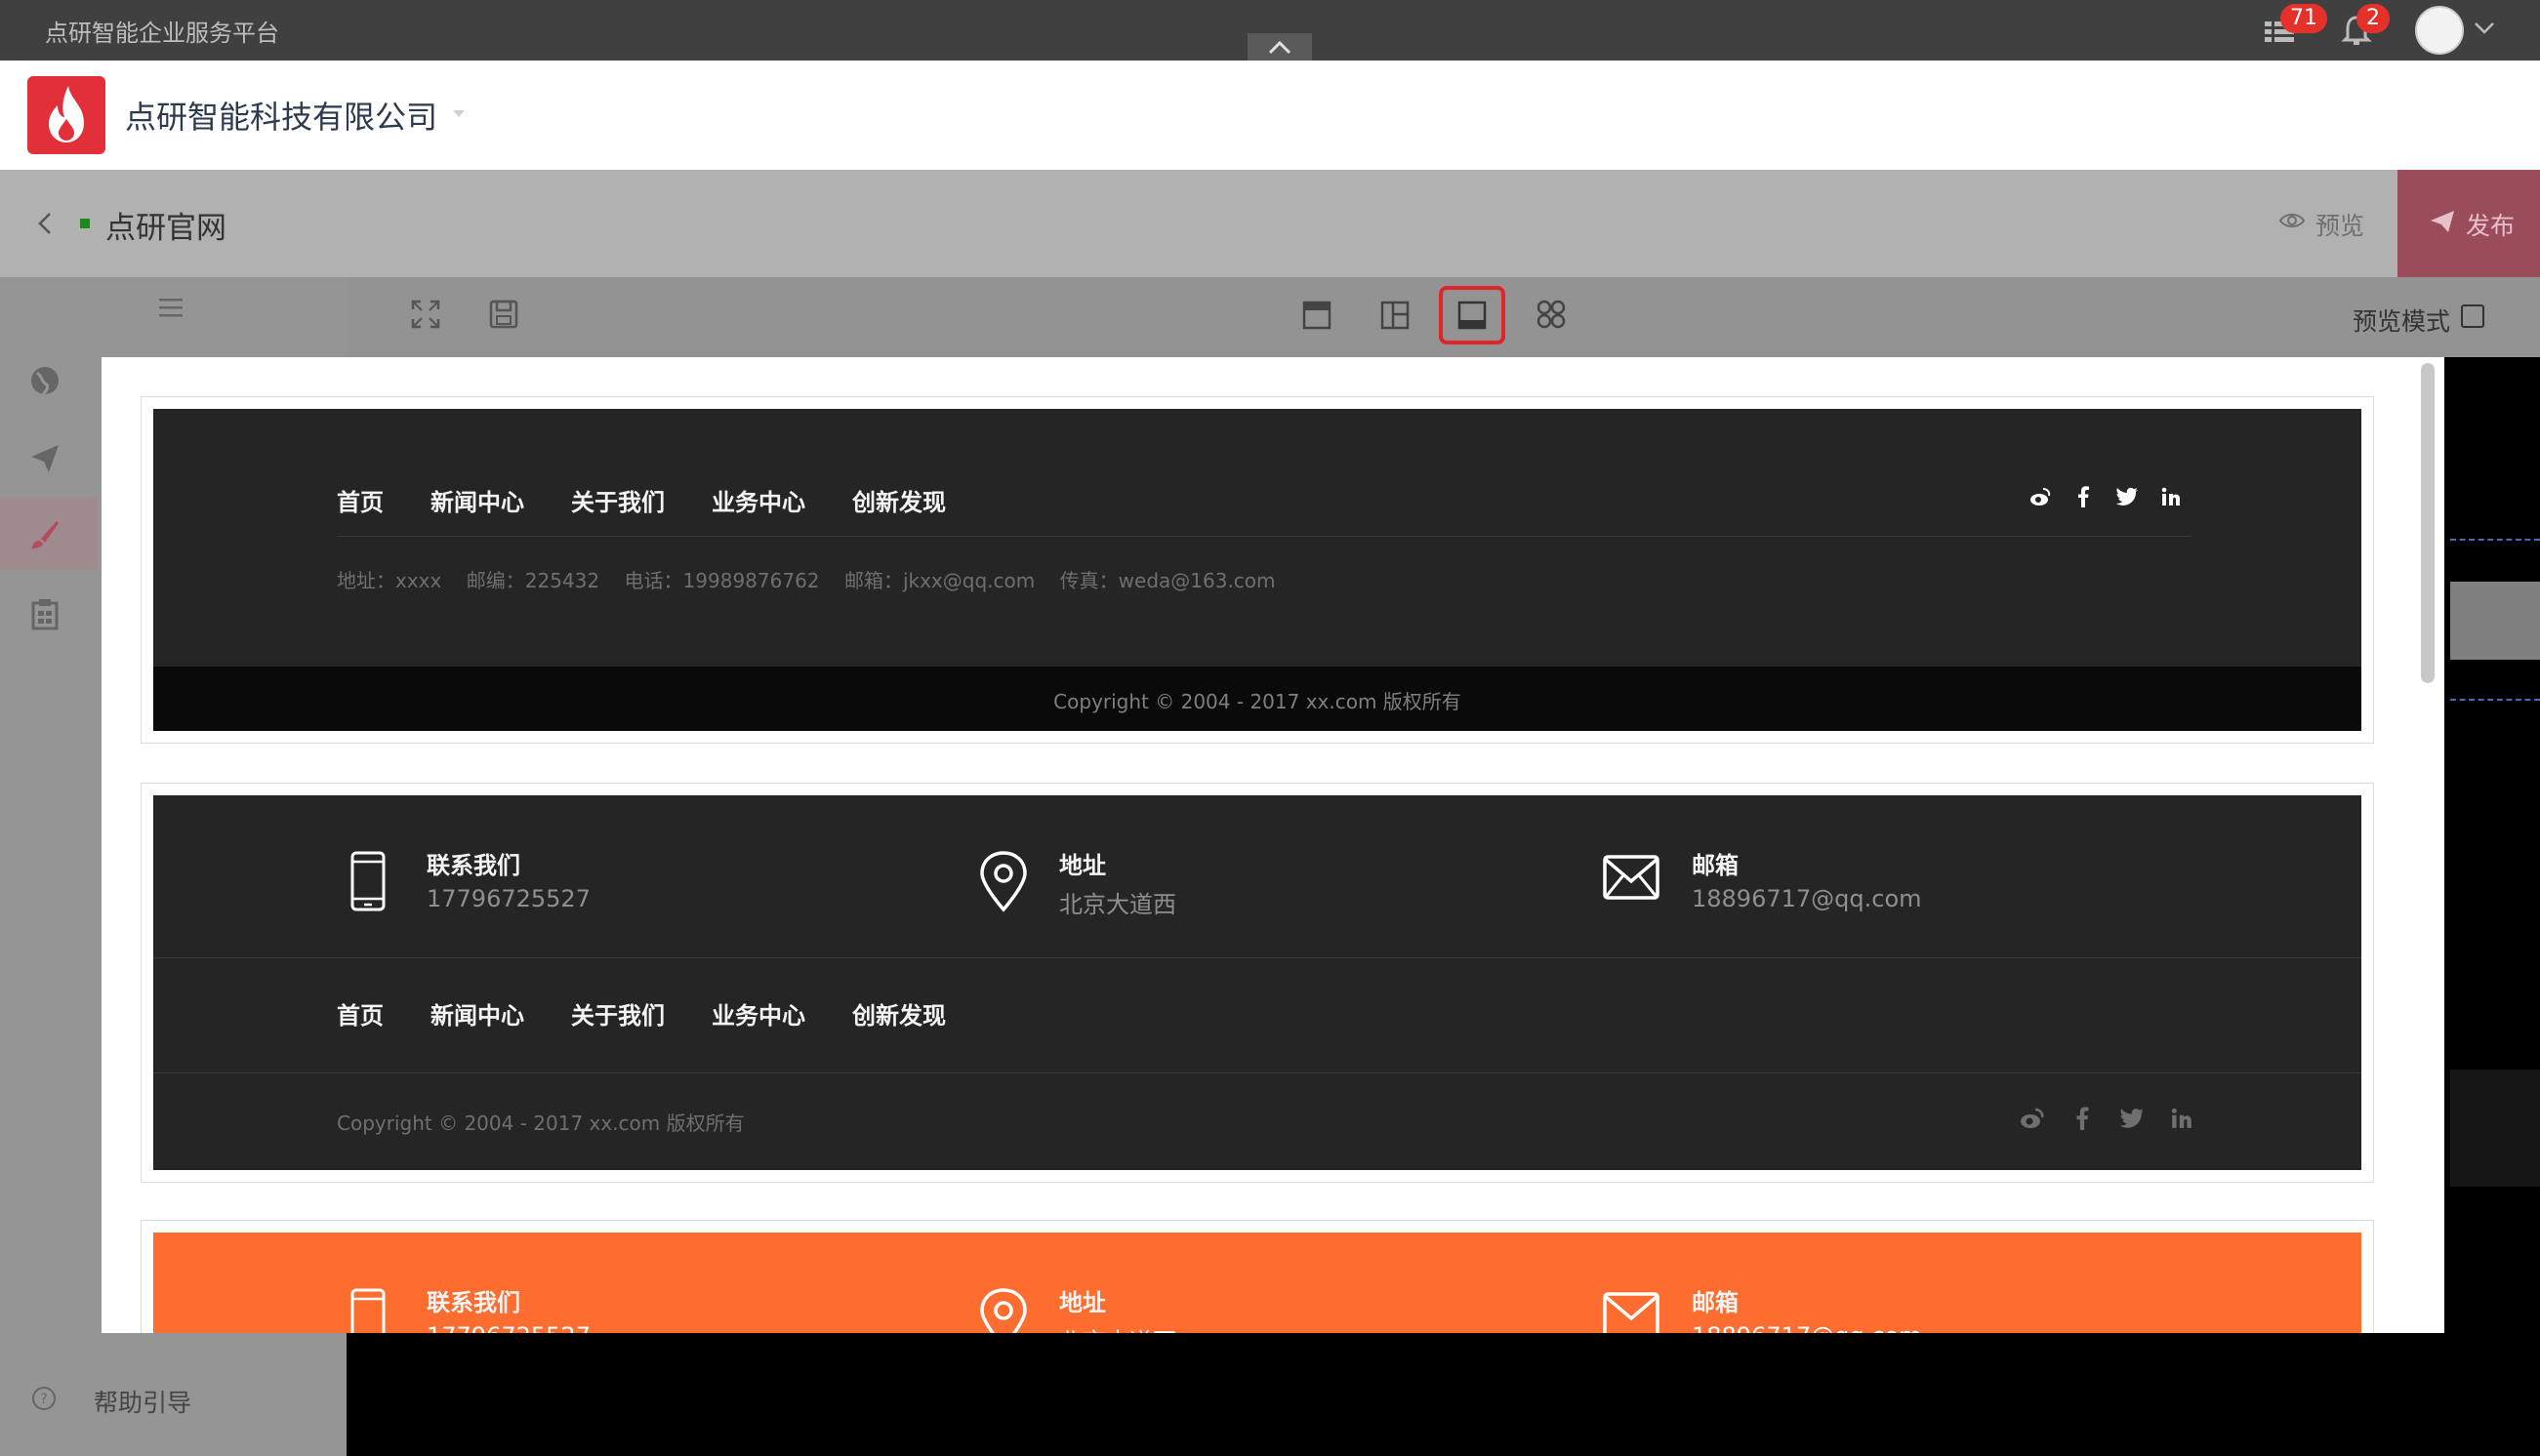 This screenshot has width=2540, height=1456. I want to click on help-icon: ?, so click(44, 1398).